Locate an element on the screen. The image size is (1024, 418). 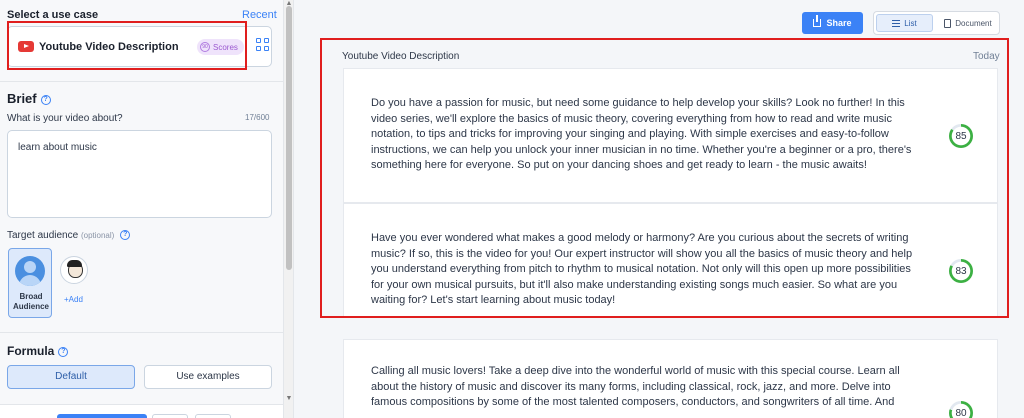
brief-title-text: Brief is located at coordinates (22, 98).